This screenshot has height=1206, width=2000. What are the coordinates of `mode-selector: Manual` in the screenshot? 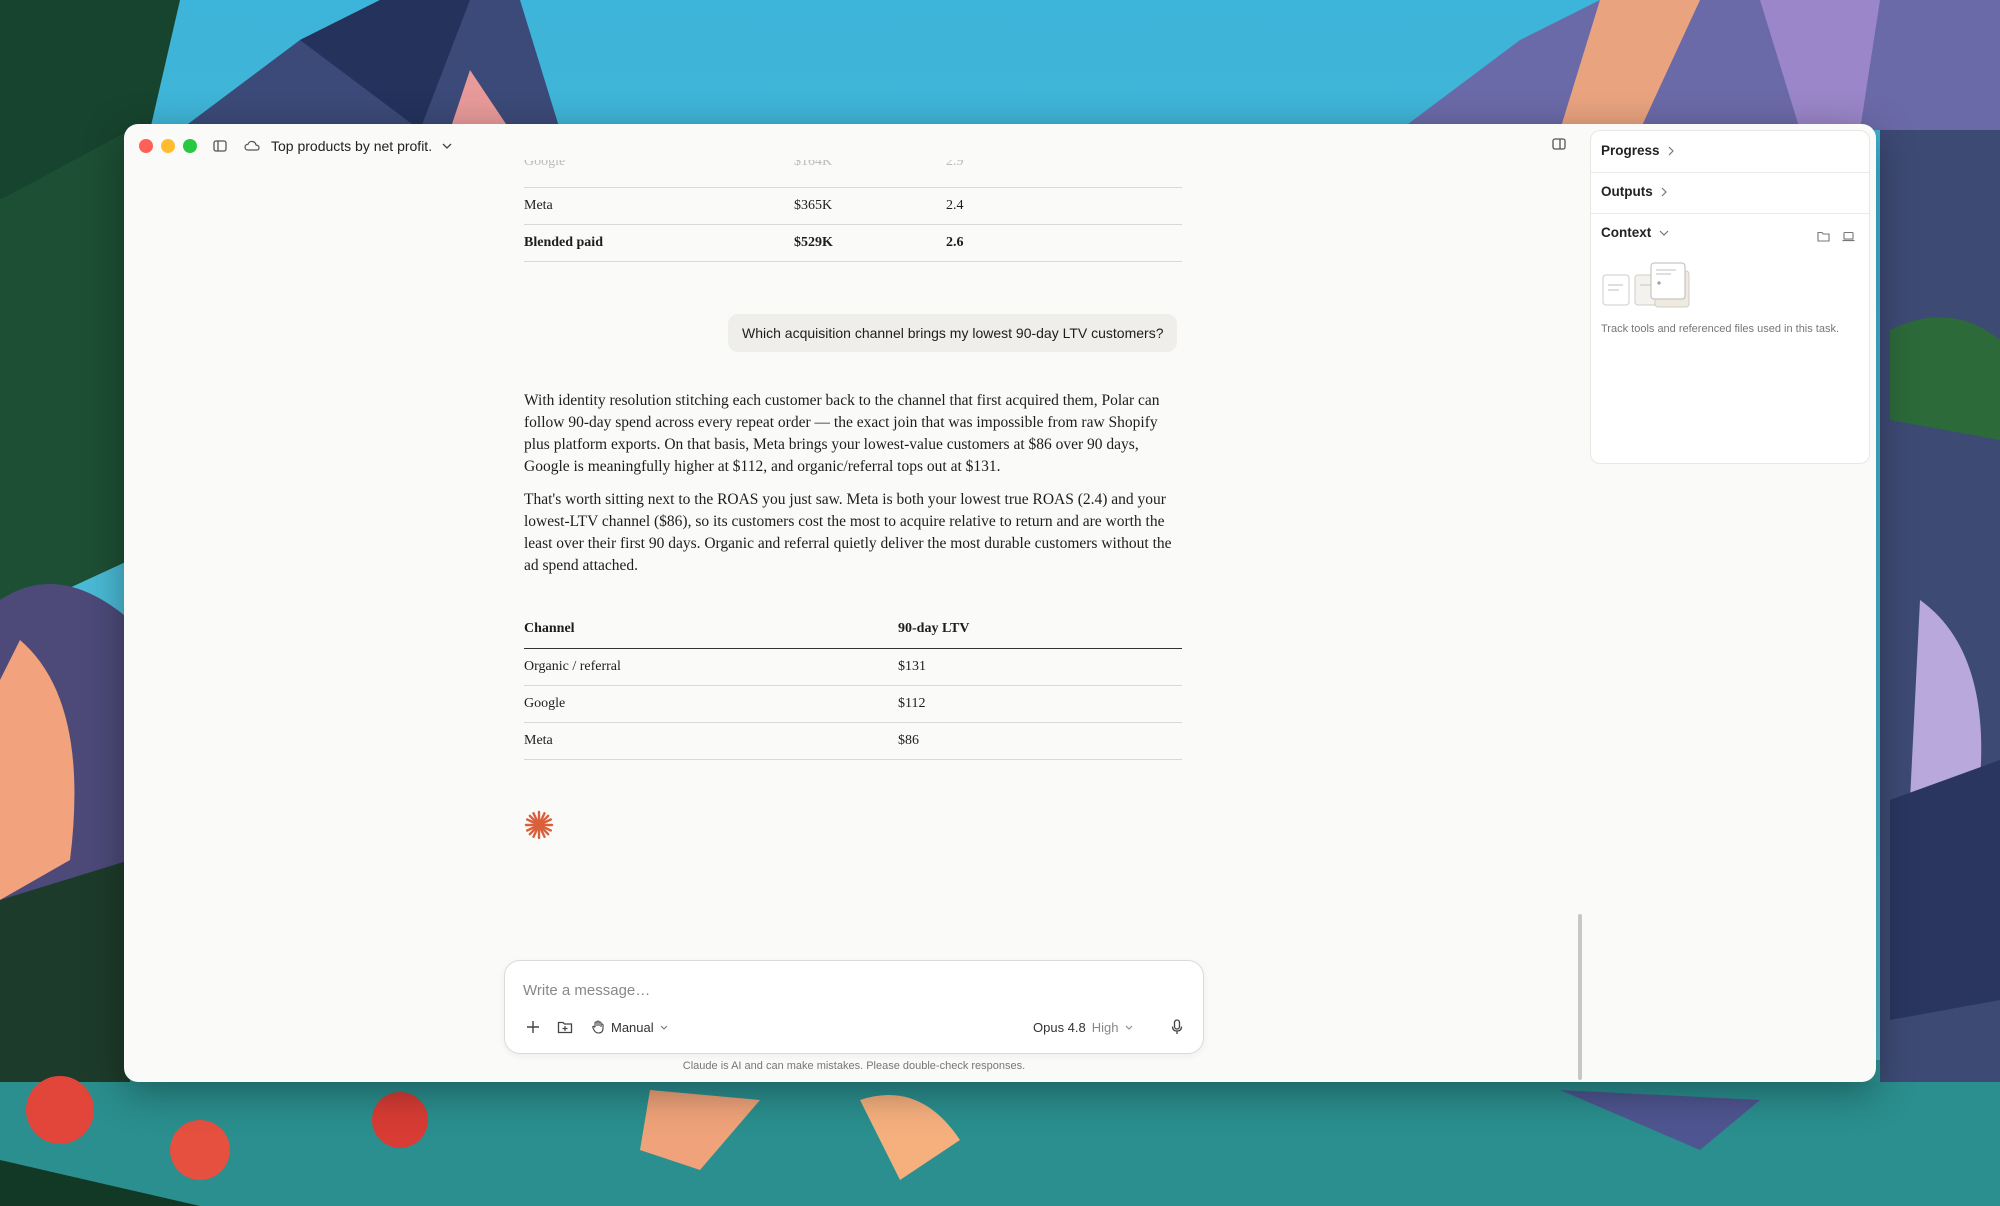 It's located at (629, 1027).